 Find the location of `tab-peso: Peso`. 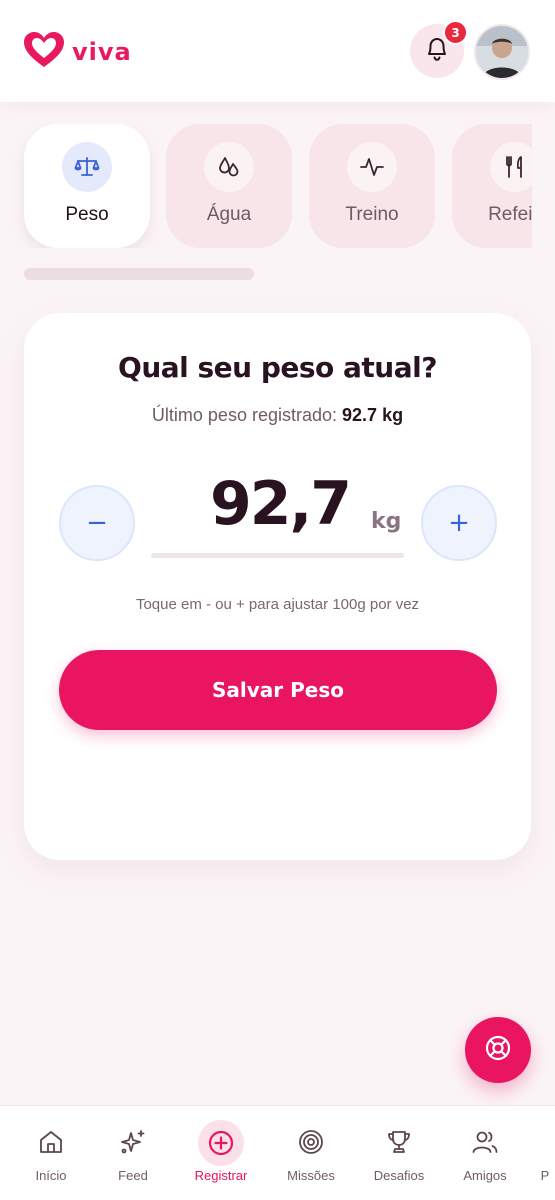

tab-peso: Peso is located at coordinates (87, 186).